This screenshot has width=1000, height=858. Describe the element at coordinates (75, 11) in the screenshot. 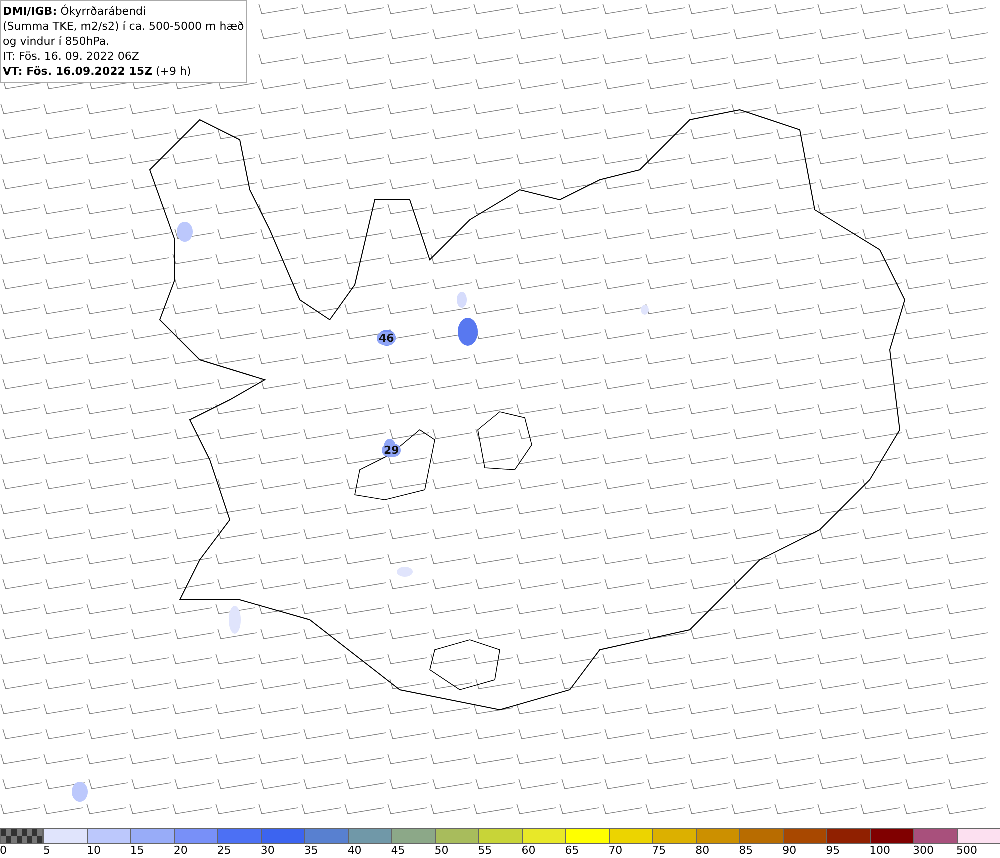

I see `legend-line: DMI/IGB: Ókyrrðarábendi` at that location.